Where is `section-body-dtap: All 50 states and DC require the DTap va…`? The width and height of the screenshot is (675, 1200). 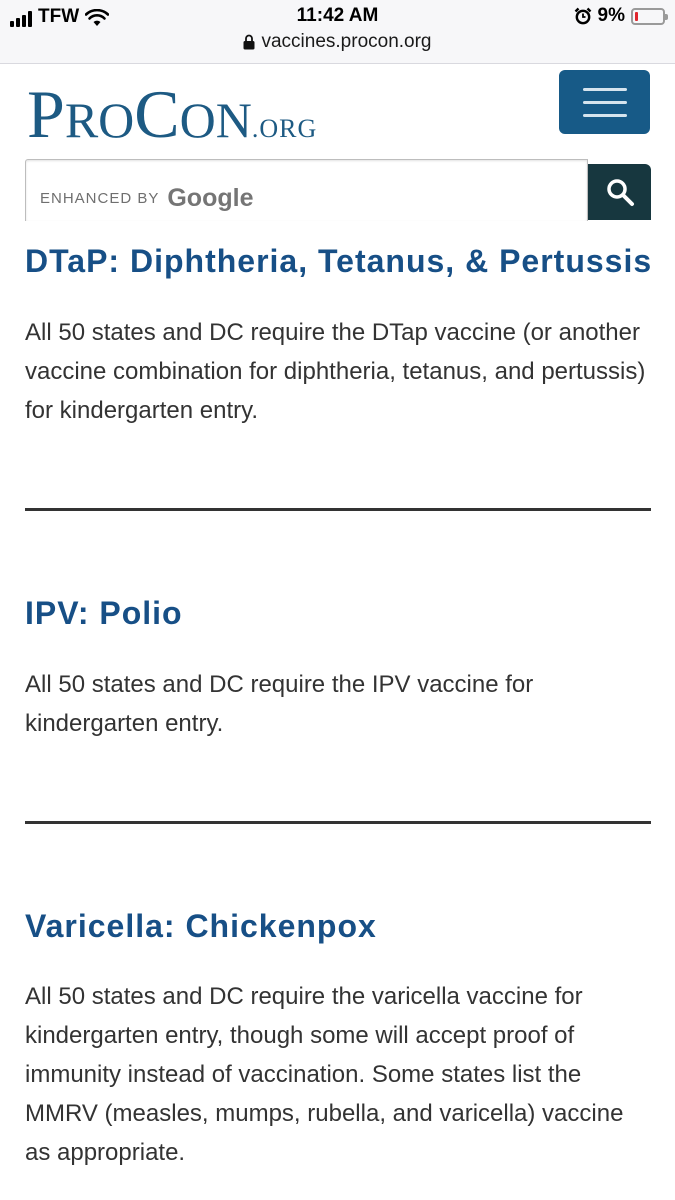 section-body-dtap: All 50 states and DC require the DTap va… is located at coordinates (335, 371).